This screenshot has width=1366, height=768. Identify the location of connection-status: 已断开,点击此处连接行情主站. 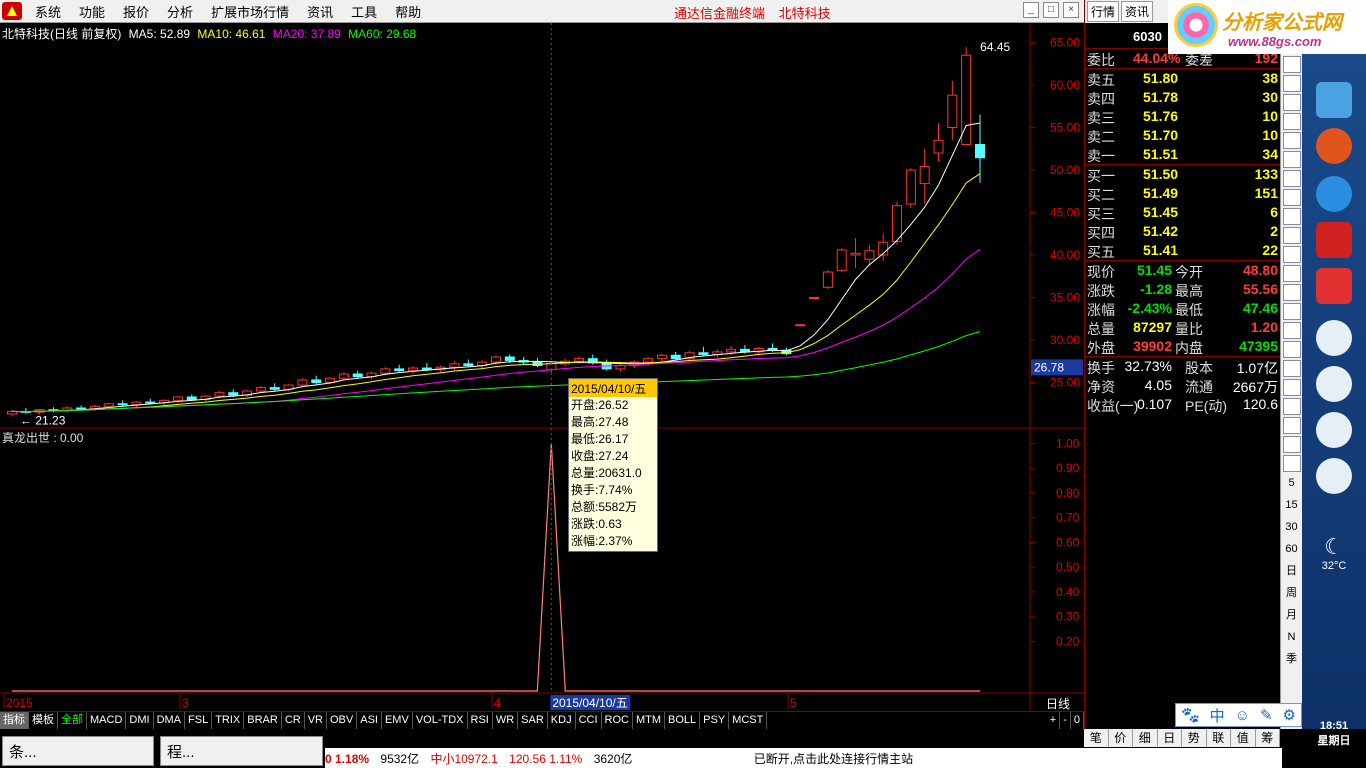
(833, 759).